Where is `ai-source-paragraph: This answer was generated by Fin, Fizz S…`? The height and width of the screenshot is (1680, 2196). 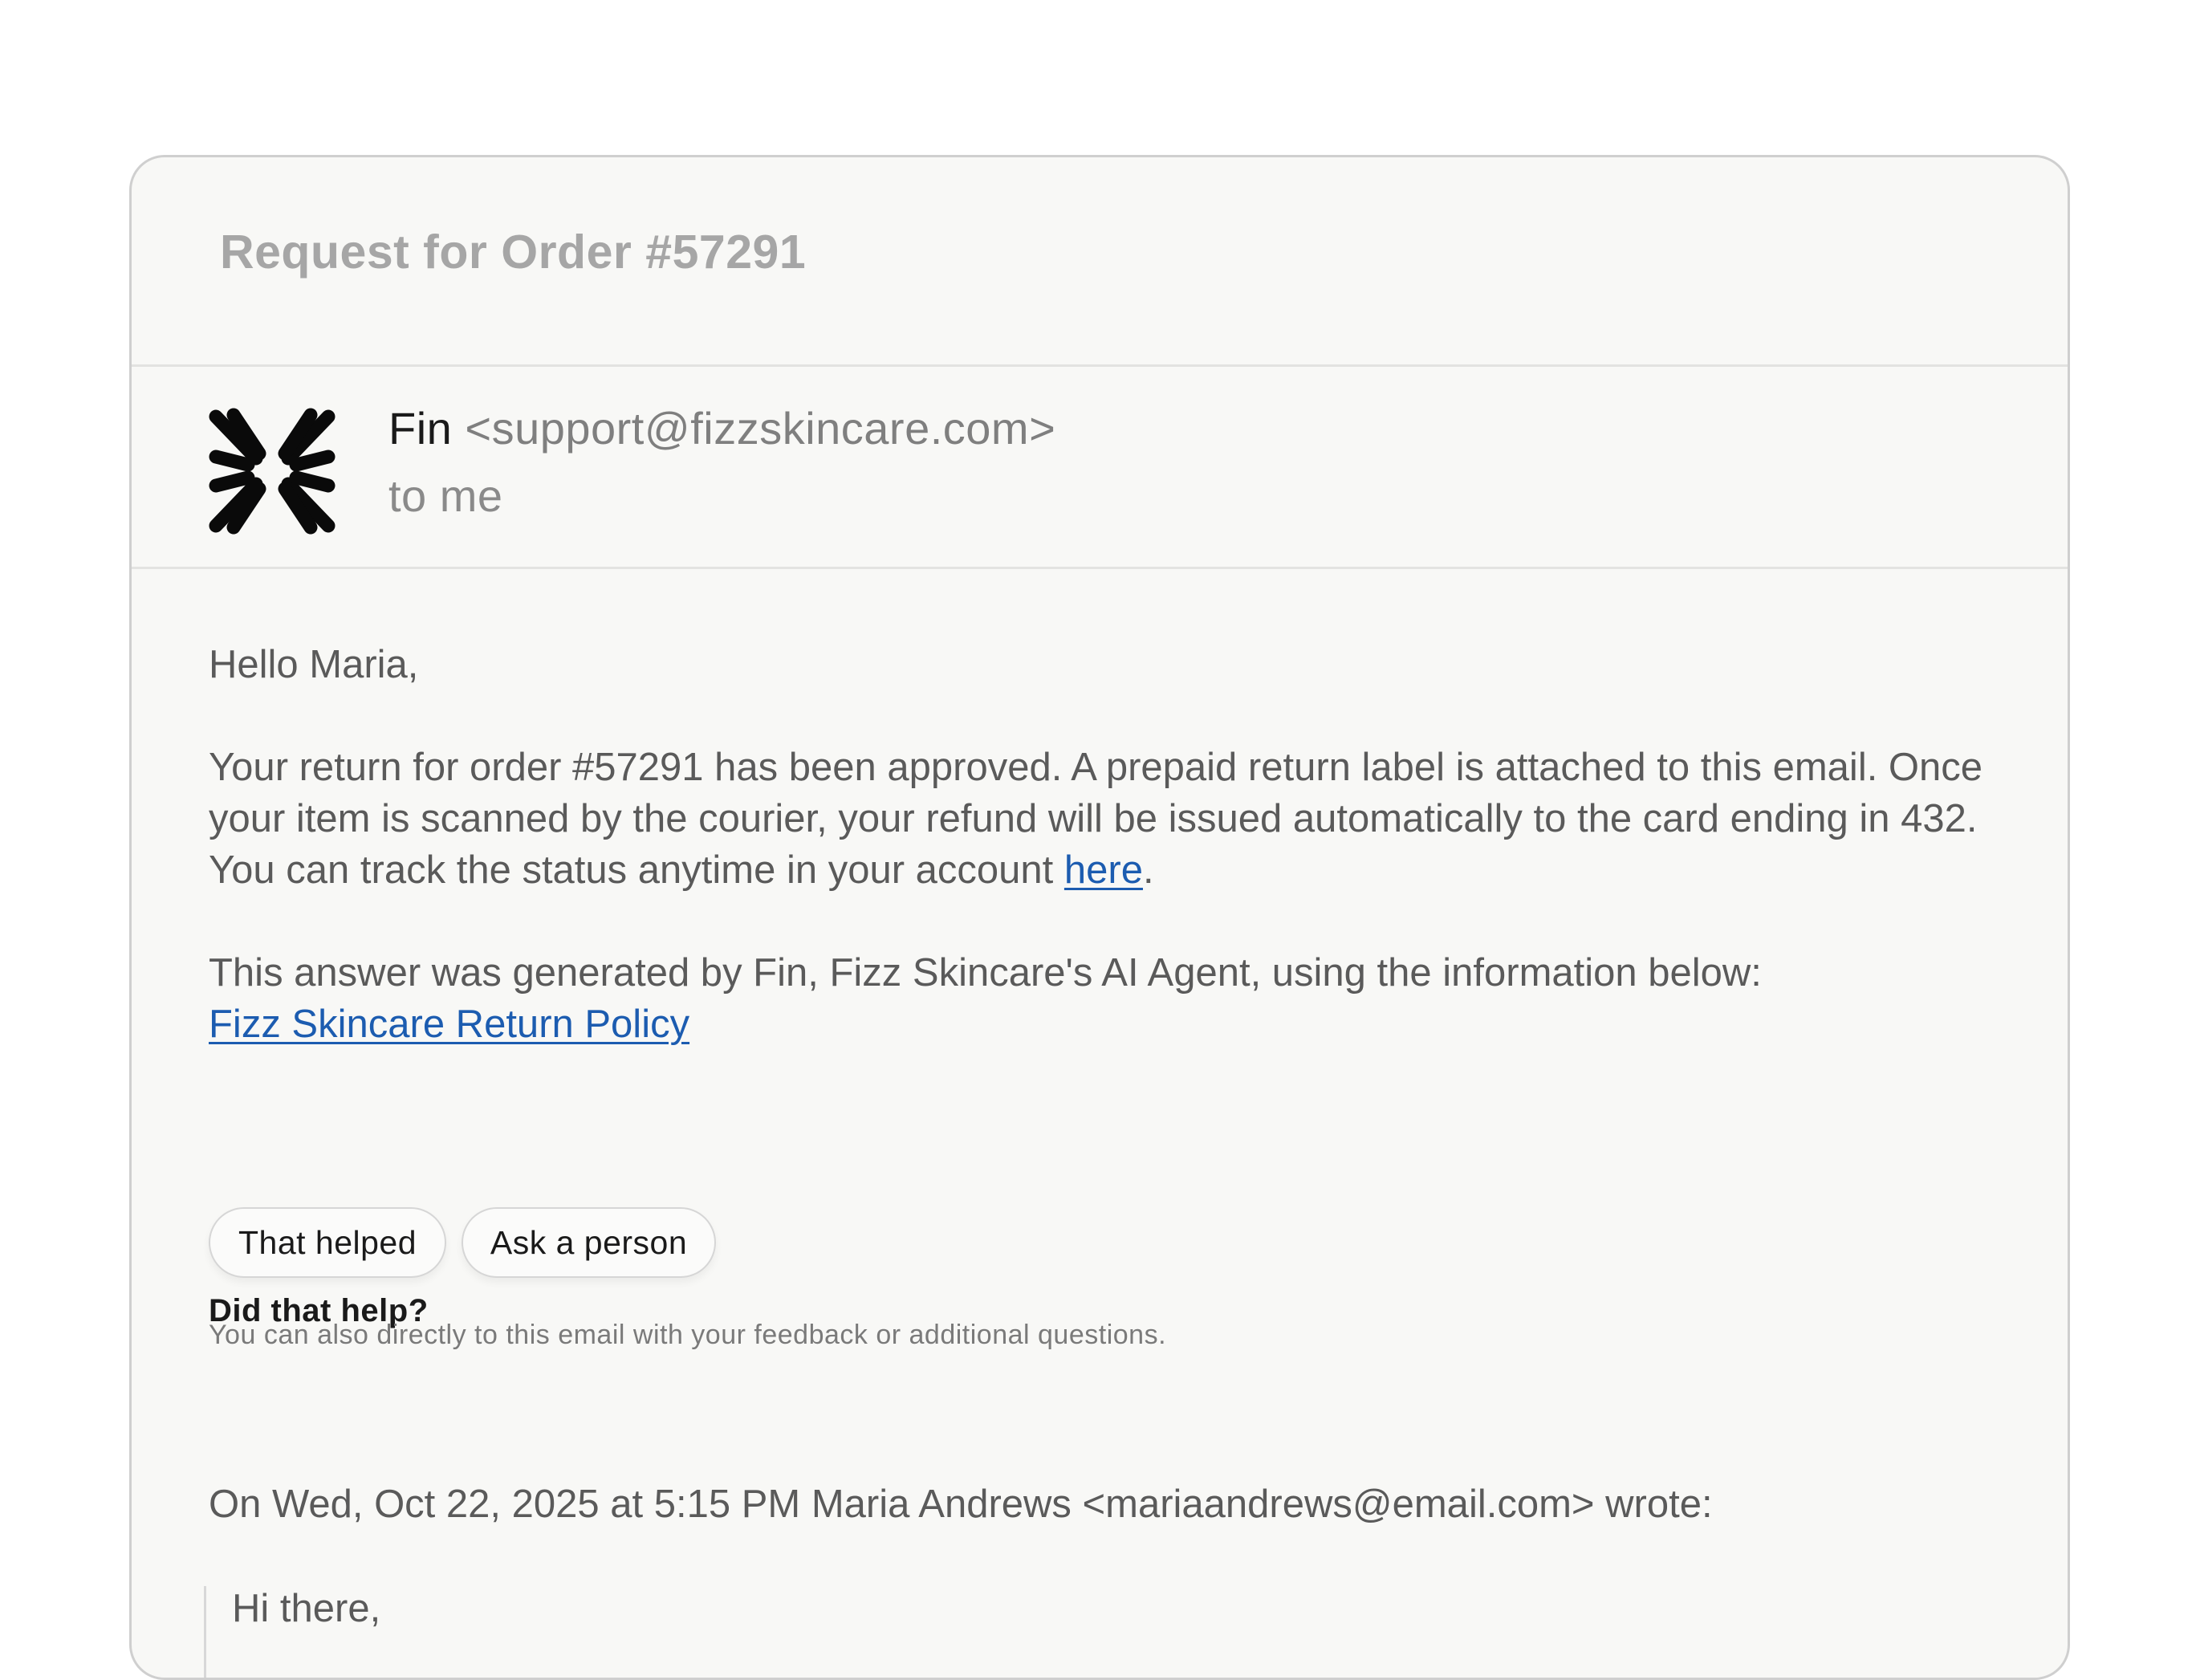 ai-source-paragraph: This answer was generated by Fin, Fizz S… is located at coordinates (1116, 999).